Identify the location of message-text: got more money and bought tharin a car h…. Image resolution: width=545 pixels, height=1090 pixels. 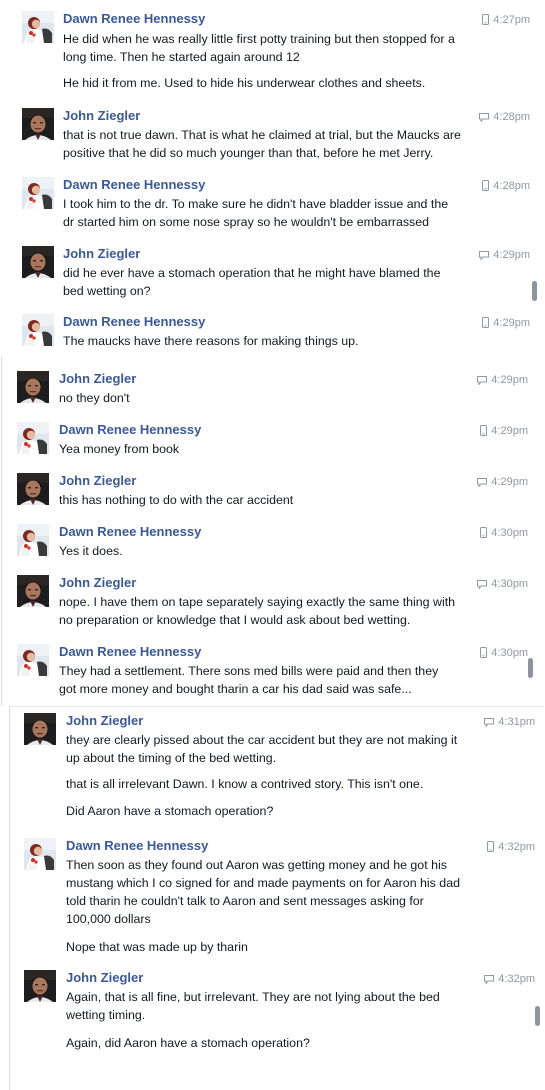
(235, 689).